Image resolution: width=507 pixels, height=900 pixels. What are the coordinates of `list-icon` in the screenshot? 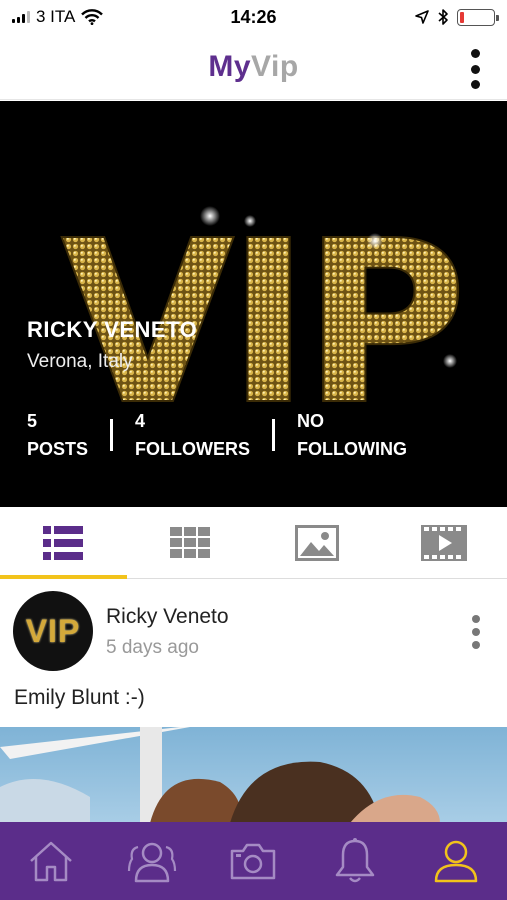 It's located at (63, 542).